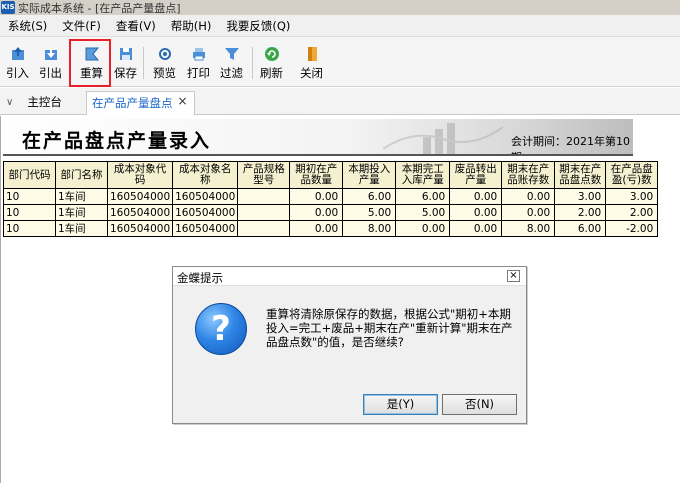 The height and width of the screenshot is (483, 680). What do you see at coordinates (44, 102) in the screenshot?
I see `tab-home-label: 主控台` at bounding box center [44, 102].